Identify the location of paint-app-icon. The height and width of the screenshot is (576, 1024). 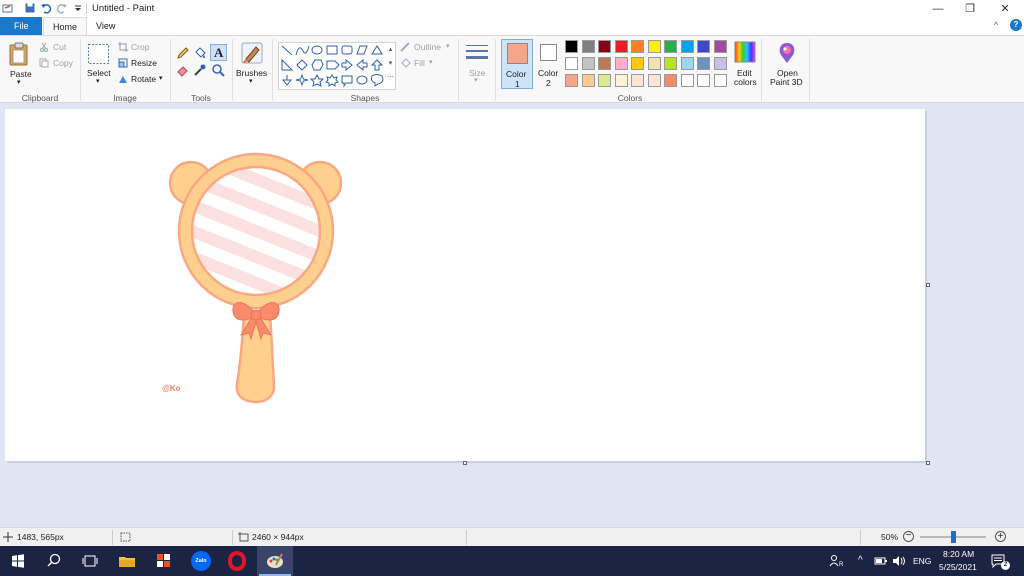
(8, 8).